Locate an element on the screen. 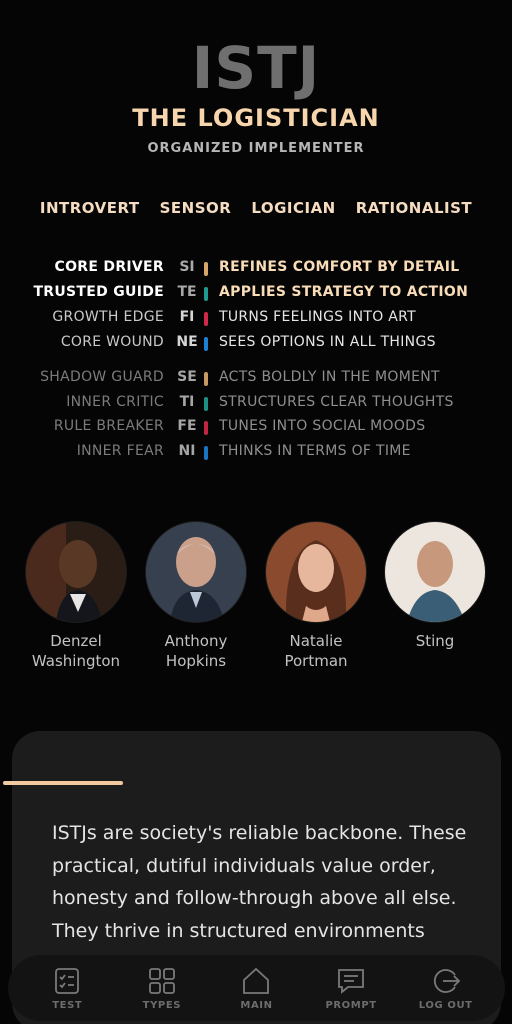 This screenshot has width=512, height=1024. function-code: FI is located at coordinates (187, 317).